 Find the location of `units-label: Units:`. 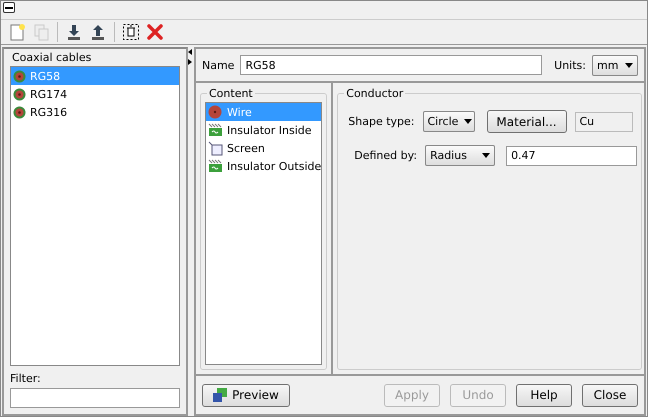

units-label: Units: is located at coordinates (570, 65).